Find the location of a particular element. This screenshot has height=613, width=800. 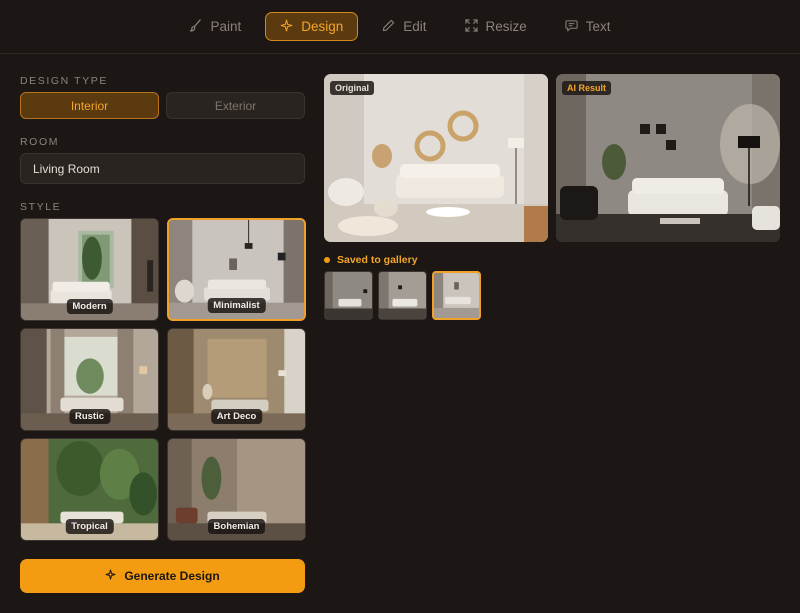

ai-result-image: AI Result is located at coordinates (668, 158).